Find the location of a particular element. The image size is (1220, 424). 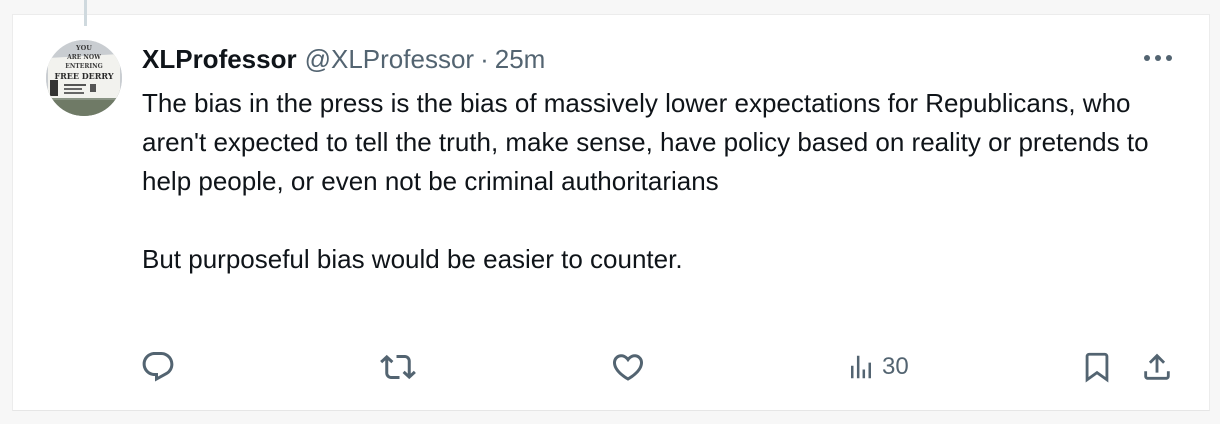

heart-icon is located at coordinates (628, 367).